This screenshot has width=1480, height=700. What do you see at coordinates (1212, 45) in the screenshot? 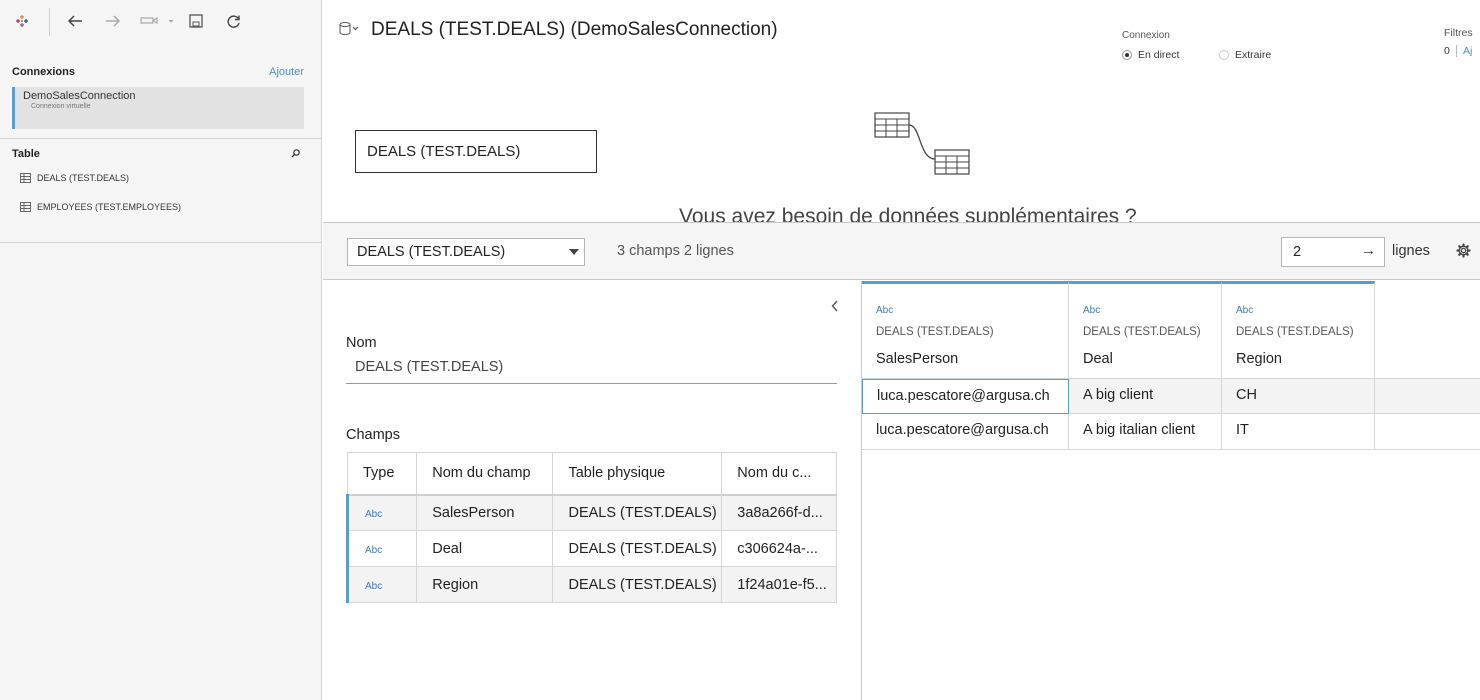
I see `connection-type: Connexion En direct Extraire` at bounding box center [1212, 45].